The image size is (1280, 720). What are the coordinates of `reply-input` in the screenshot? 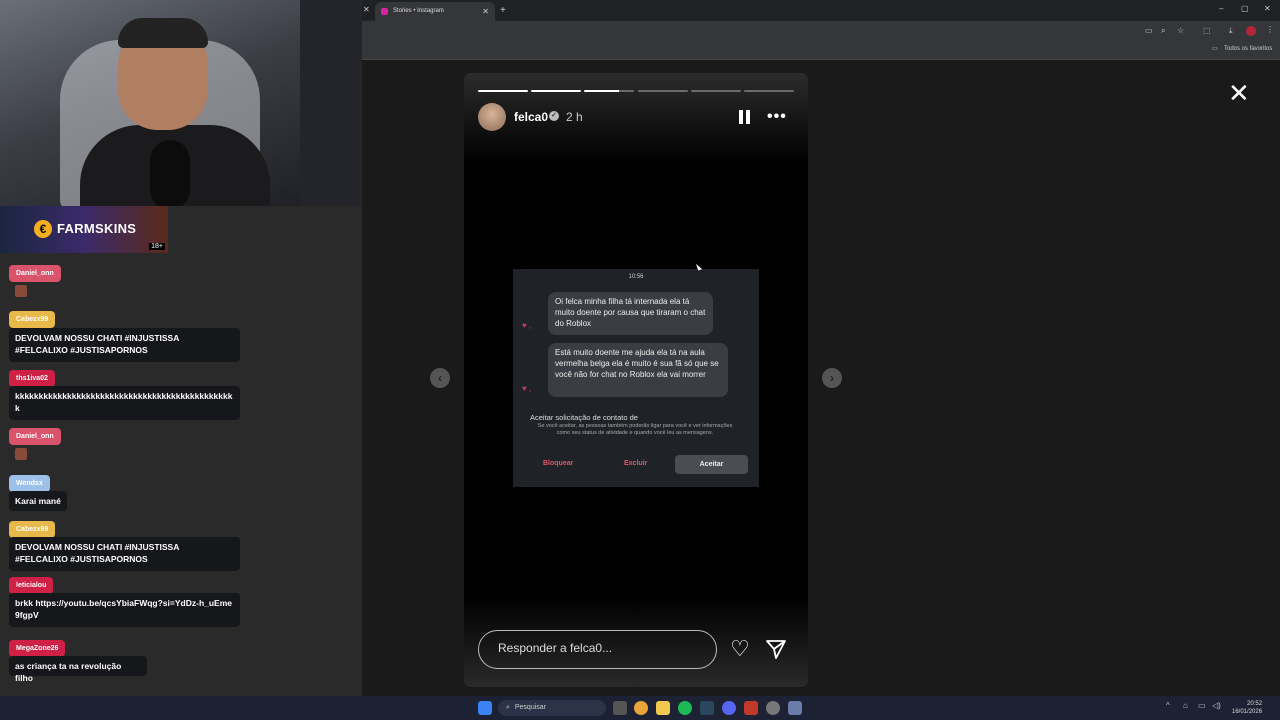 It's located at (598, 648).